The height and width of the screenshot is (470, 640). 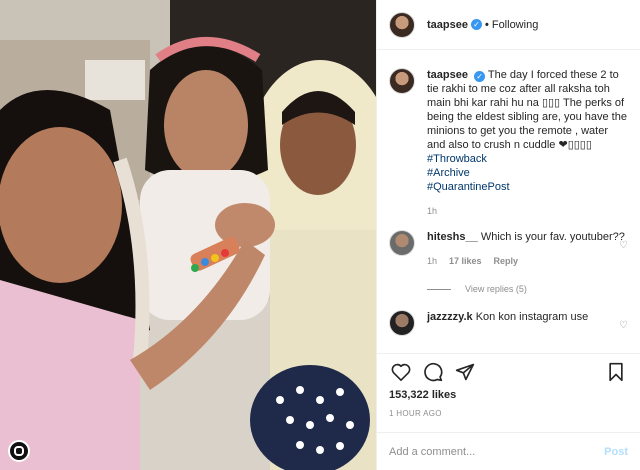 I want to click on hashtag-archive: #Archive, so click(x=527, y=173).